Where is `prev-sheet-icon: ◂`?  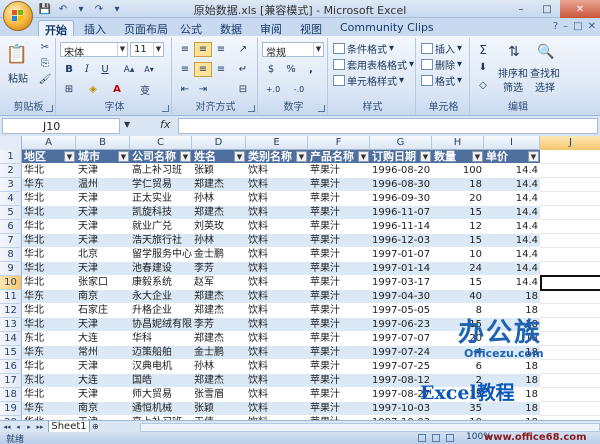 prev-sheet-icon: ◂ is located at coordinates (18, 427).